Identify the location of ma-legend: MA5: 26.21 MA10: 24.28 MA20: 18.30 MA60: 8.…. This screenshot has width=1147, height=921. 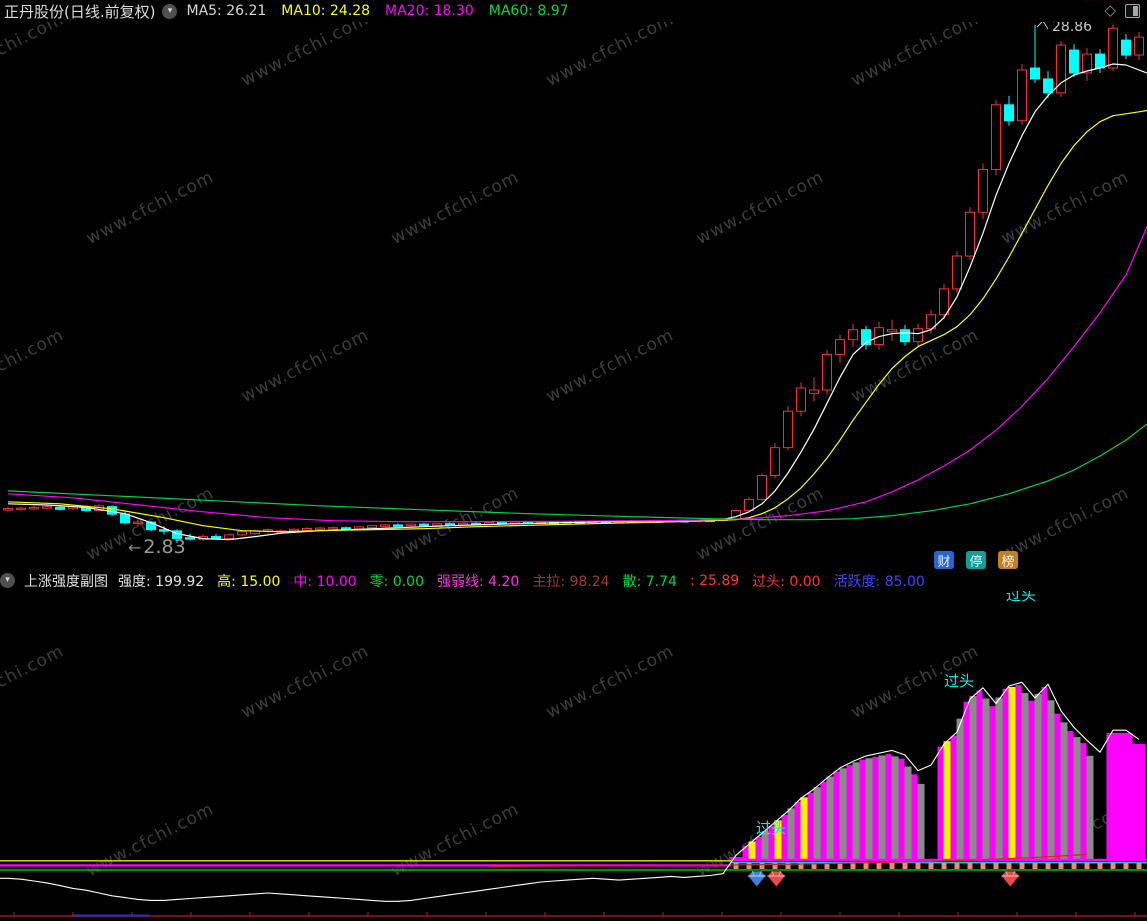
(384, 11).